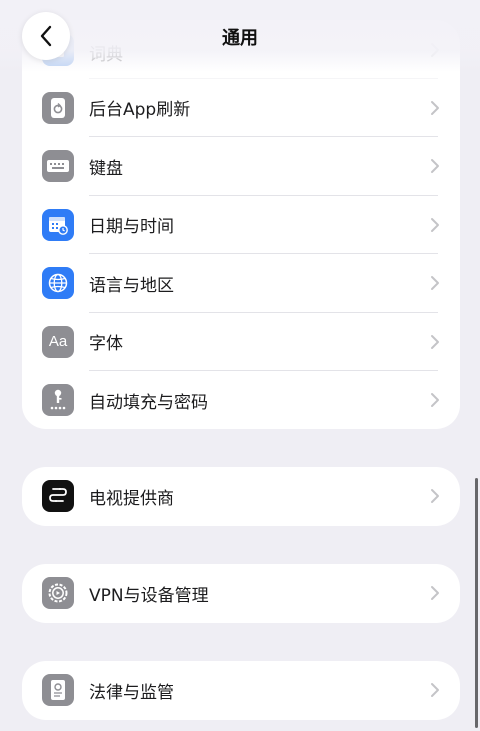 This screenshot has width=480, height=731. What do you see at coordinates (58, 400) in the screenshot?
I see `key-password-icon` at bounding box center [58, 400].